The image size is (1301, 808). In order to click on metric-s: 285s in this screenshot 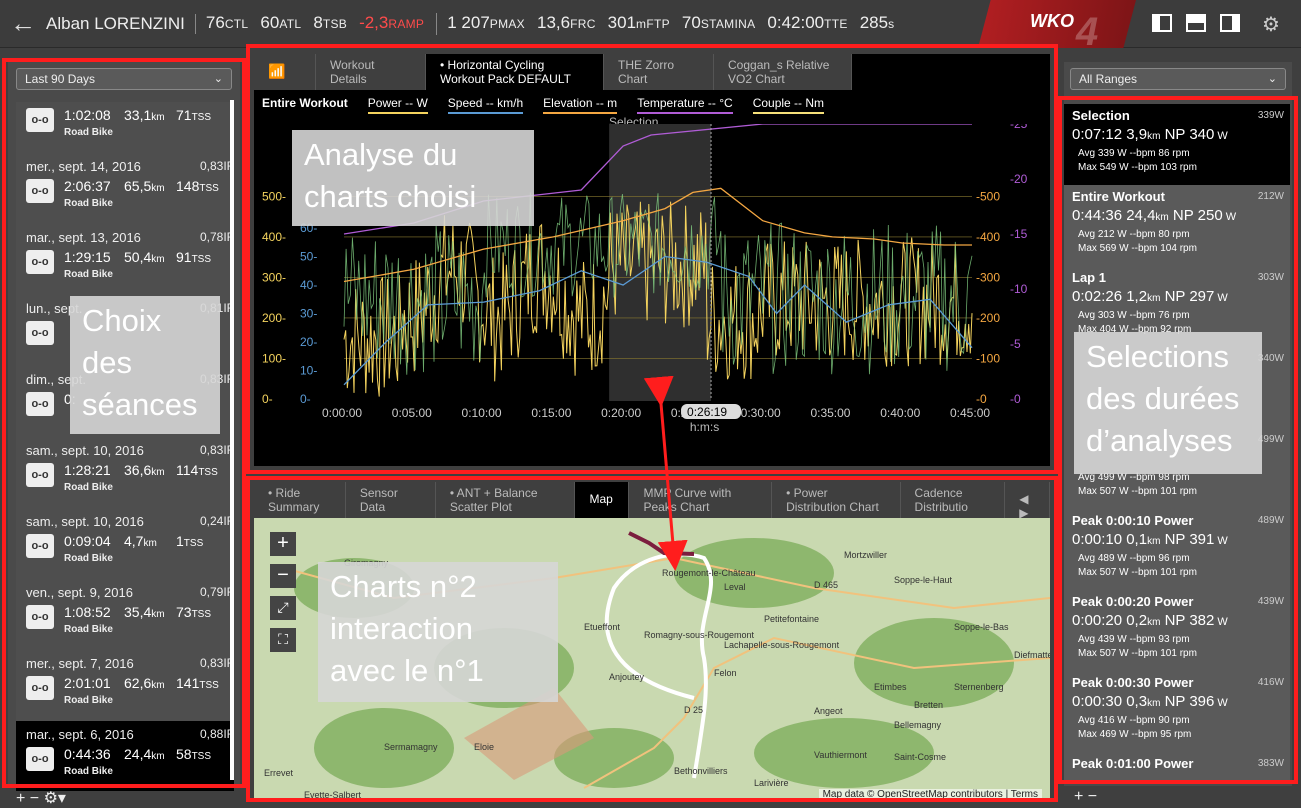, I will do `click(877, 24)`.